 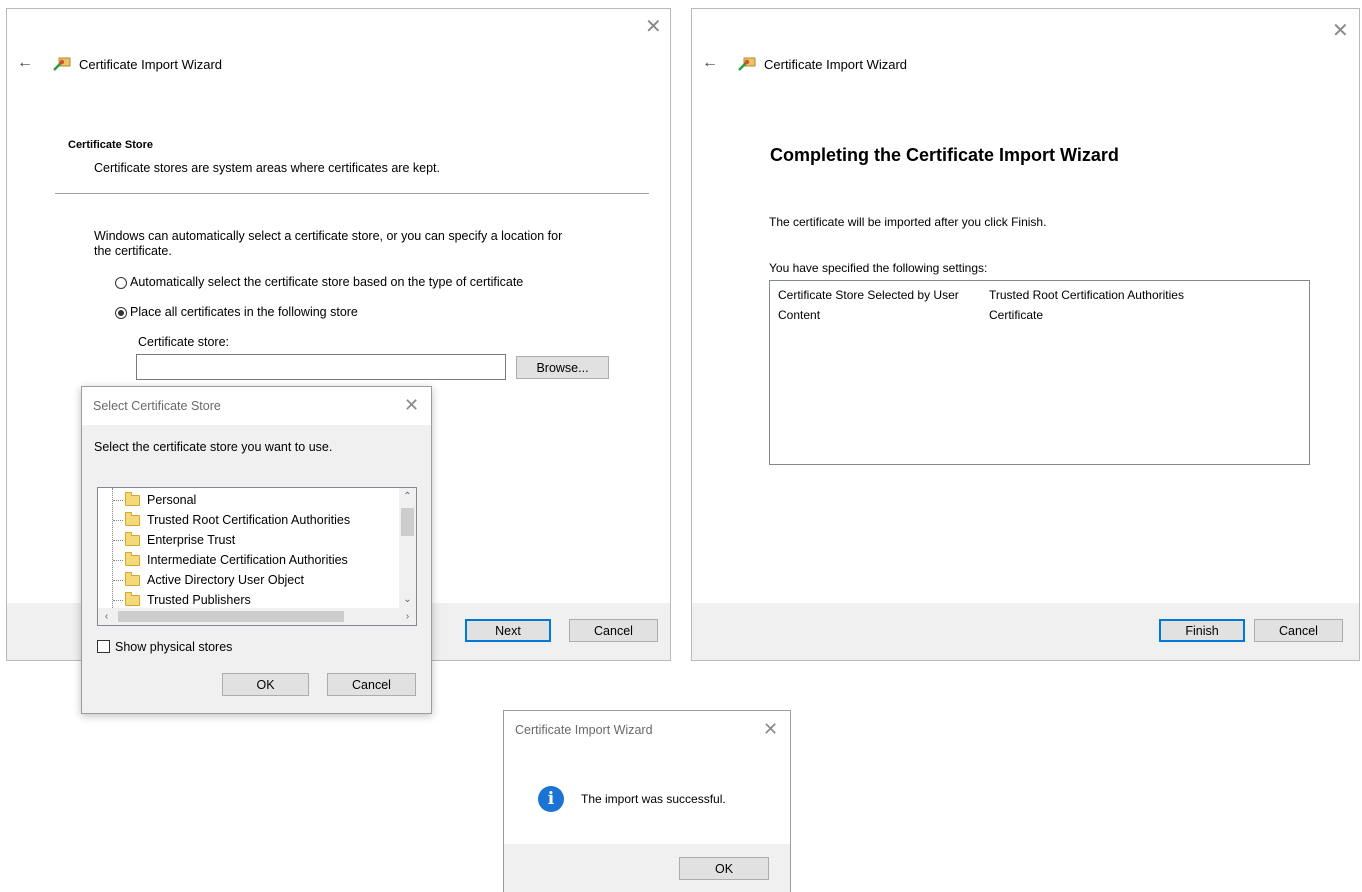 What do you see at coordinates (1086, 295) in the screenshot?
I see `setting-value: Trusted Root Certification Authorities` at bounding box center [1086, 295].